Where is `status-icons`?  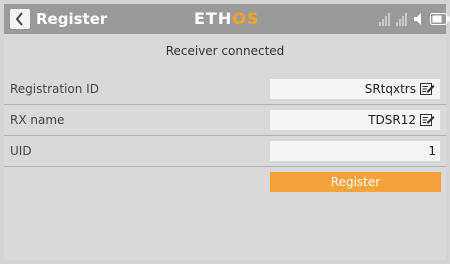
status-icons is located at coordinates (414, 19).